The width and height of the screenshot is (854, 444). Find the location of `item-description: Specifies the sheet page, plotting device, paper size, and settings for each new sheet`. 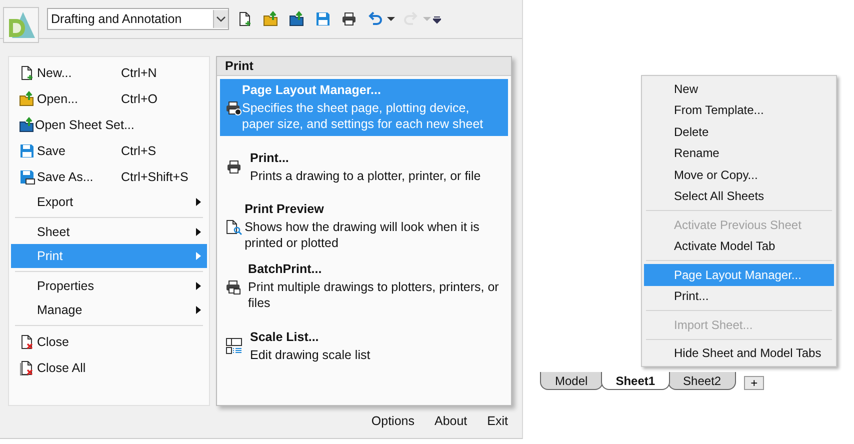

item-description: Specifies the sheet page, plotting device, paper size, and settings for each new sheet is located at coordinates (363, 116).